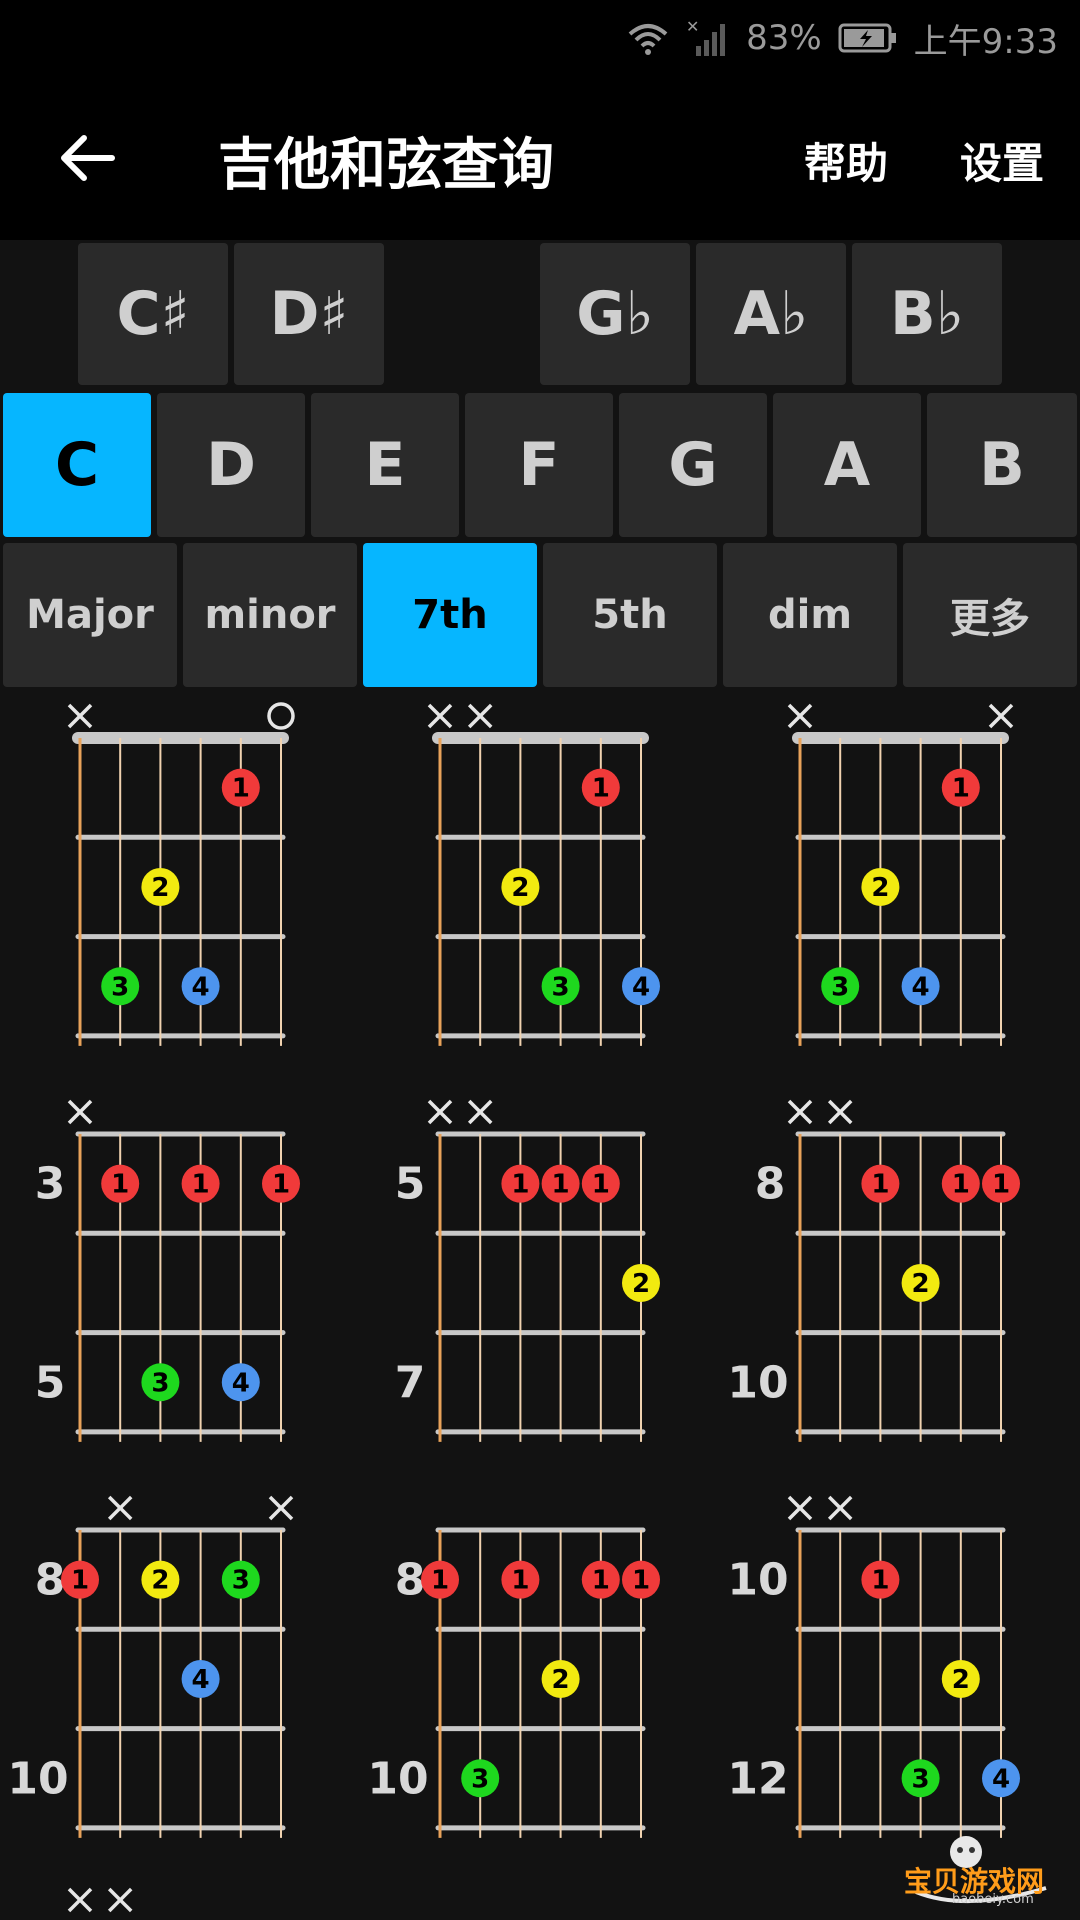 This screenshot has width=1080, height=1920. Describe the element at coordinates (771, 314) in the screenshot. I see `key-button-a-flat: A♭` at that location.